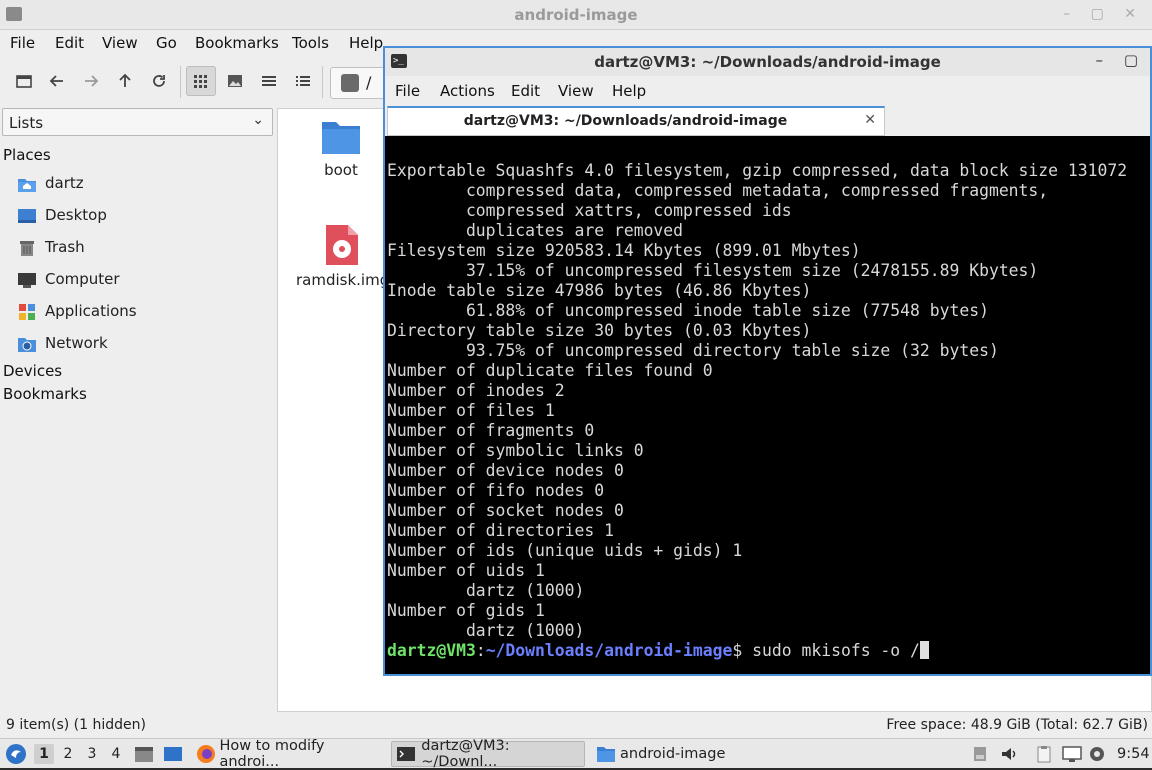 This screenshot has width=1152, height=770. Describe the element at coordinates (486, 590) in the screenshot. I see `terminal-output-line: dartz (1000)` at that location.